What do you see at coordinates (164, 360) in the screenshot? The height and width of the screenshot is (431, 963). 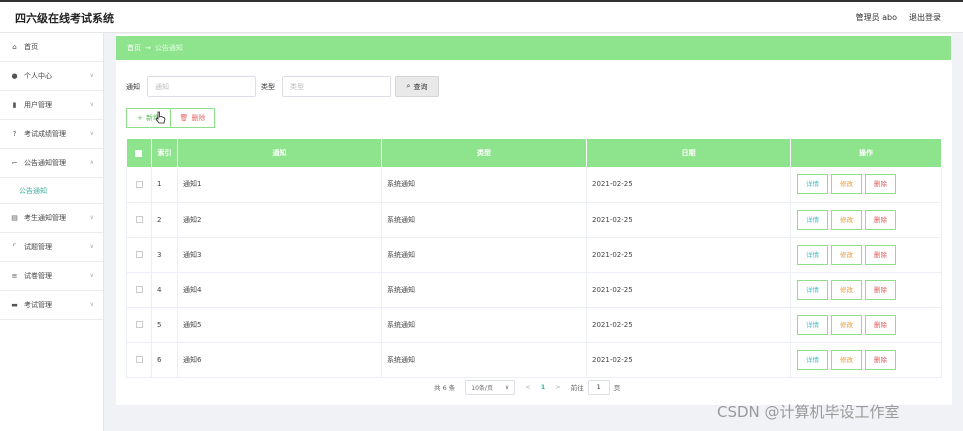 I see `cell-index: 6` at bounding box center [164, 360].